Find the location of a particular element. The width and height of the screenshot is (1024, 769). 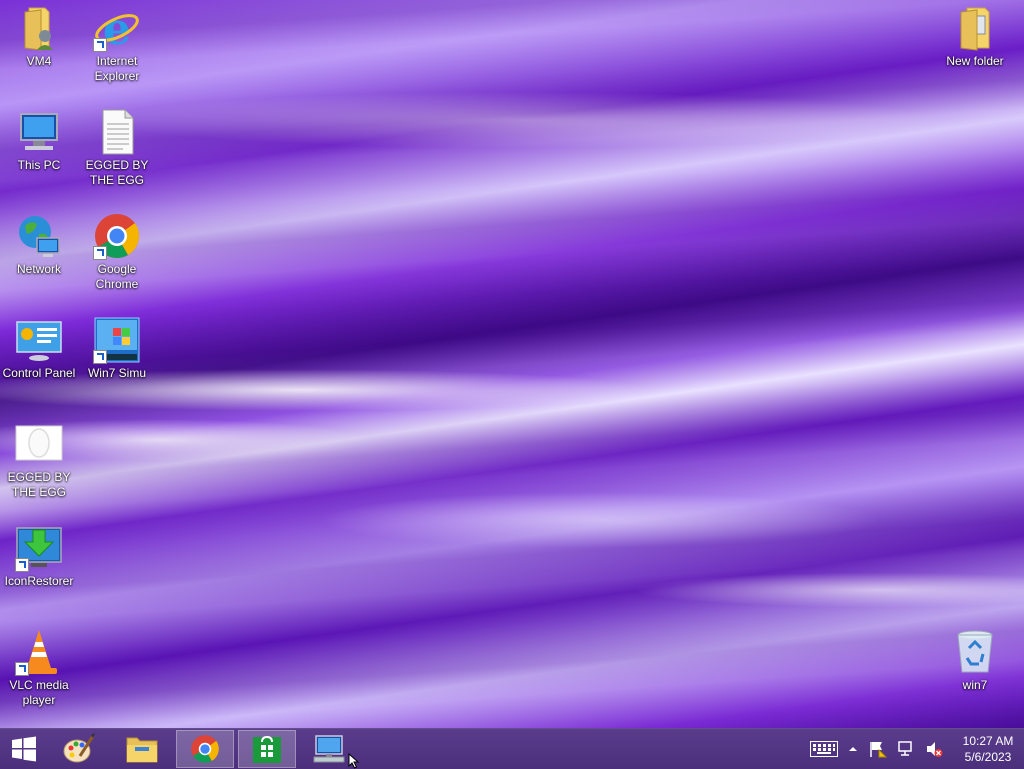

paint-icon is located at coordinates (79, 748).